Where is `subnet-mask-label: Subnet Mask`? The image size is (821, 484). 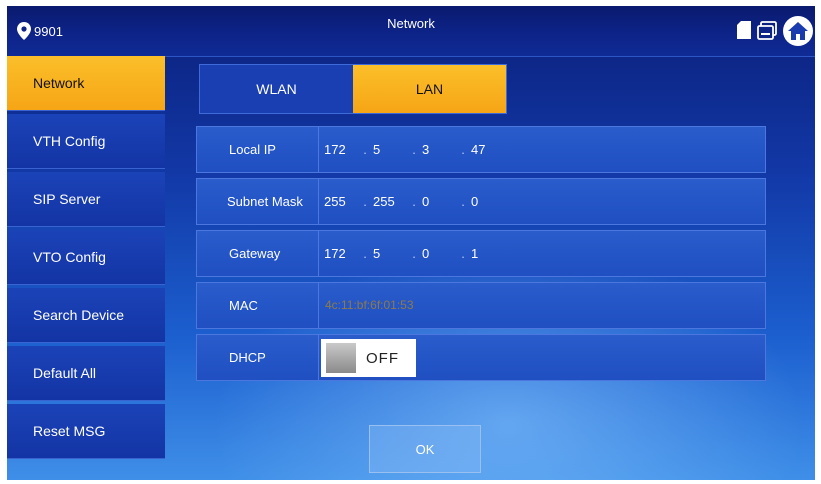 subnet-mask-label: Subnet Mask is located at coordinates (258, 201).